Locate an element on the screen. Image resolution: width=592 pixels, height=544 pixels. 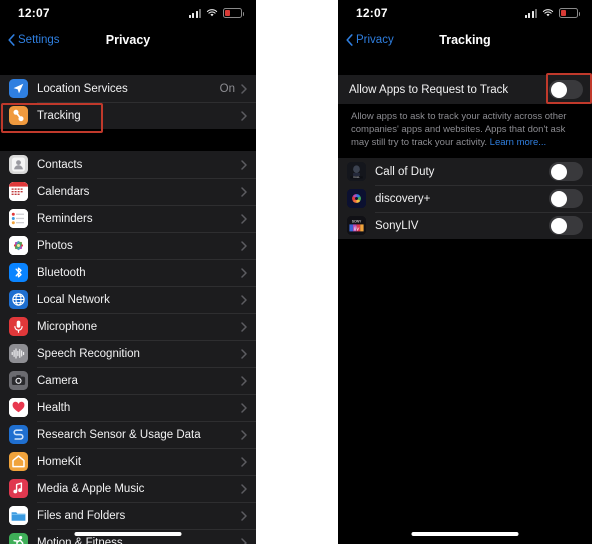
sidebar-item-label: Motion & Fitness is located at coordinates (80, 540).